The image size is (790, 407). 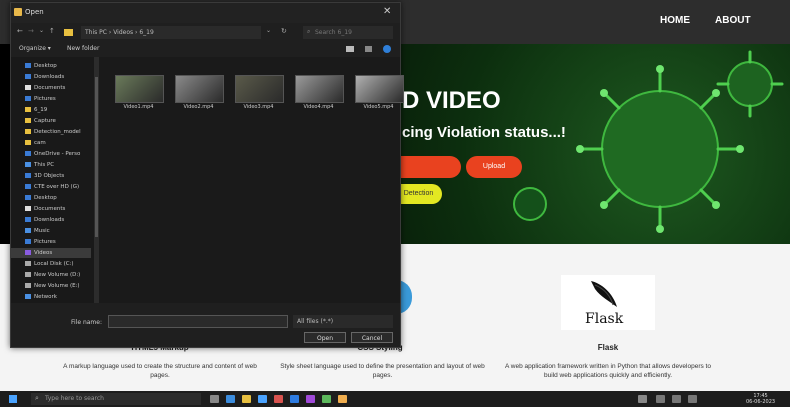 What do you see at coordinates (116, 399) in the screenshot?
I see `taskbar-search-input: Type here to search` at bounding box center [116, 399].